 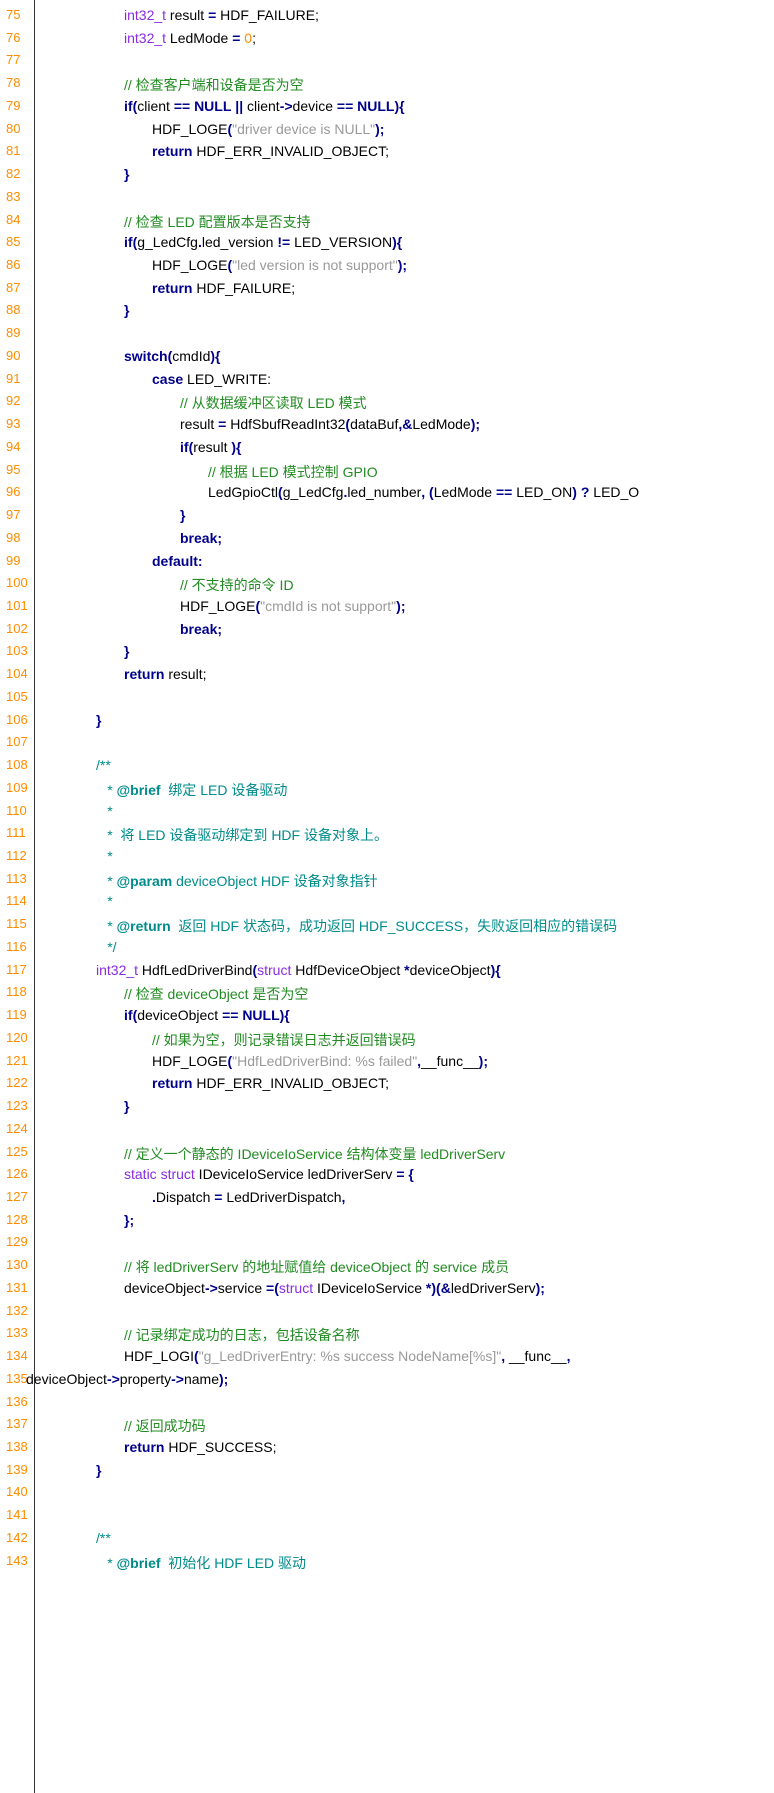 What do you see at coordinates (293, 471) in the screenshot?
I see `comment-token: // 根据 LED 模式控制 GPIO` at bounding box center [293, 471].